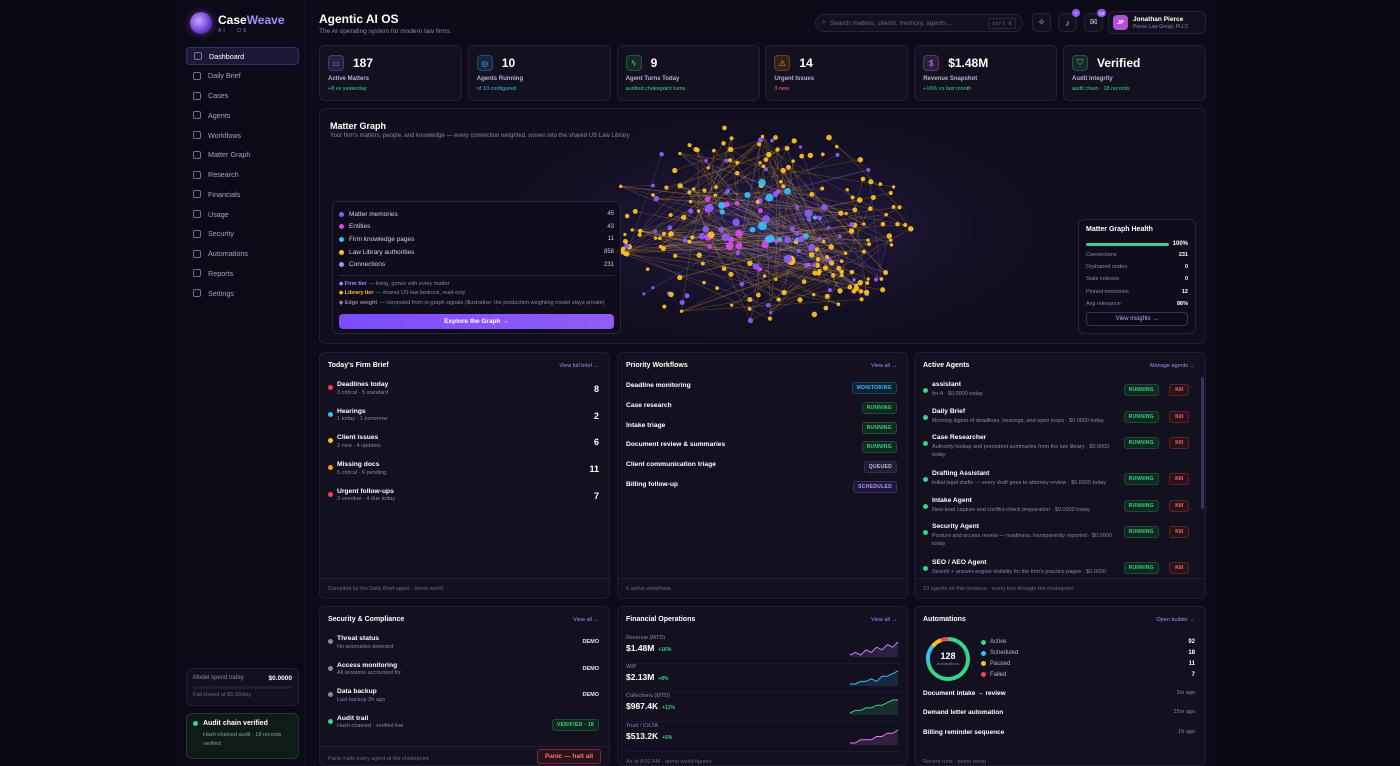 This screenshot has width=1400, height=766. What do you see at coordinates (762, 649) in the screenshot?
I see `finance-item: Revenue (MTD) $1.48M +16%` at bounding box center [762, 649].